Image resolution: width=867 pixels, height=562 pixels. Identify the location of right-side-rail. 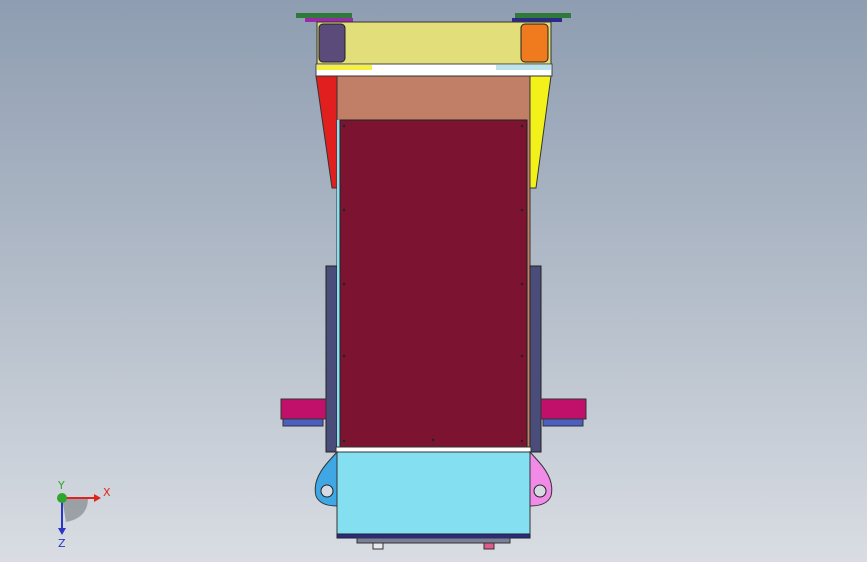
(535, 359).